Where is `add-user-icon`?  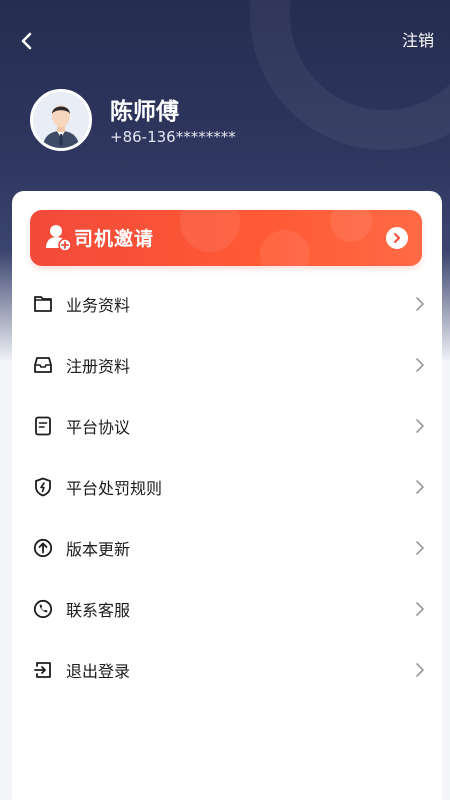 add-user-icon is located at coordinates (59, 238).